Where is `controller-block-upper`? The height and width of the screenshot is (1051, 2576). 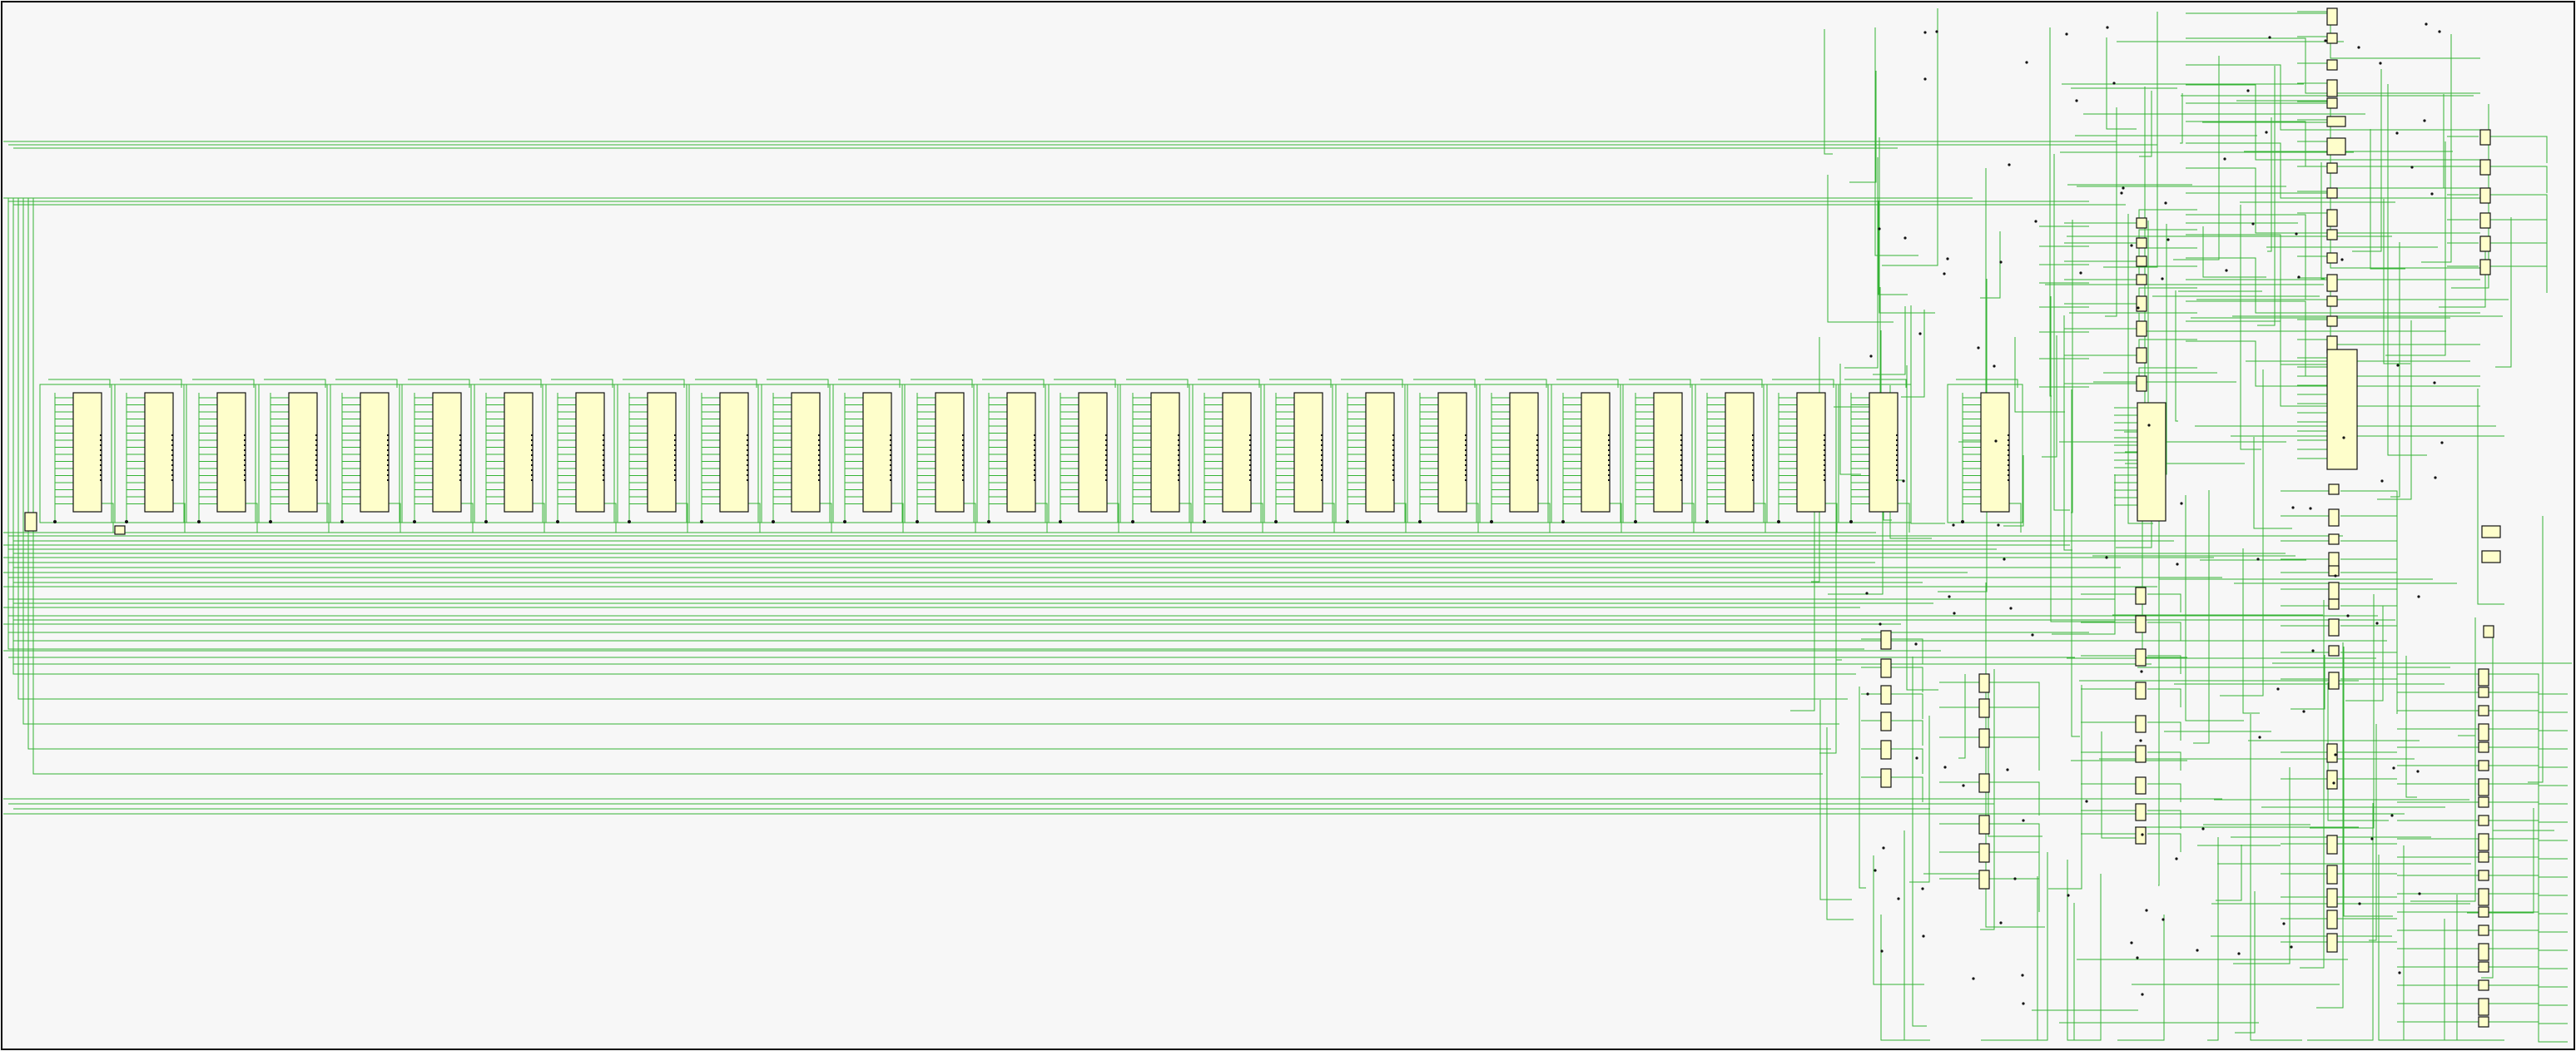 controller-block-upper is located at coordinates (2342, 410).